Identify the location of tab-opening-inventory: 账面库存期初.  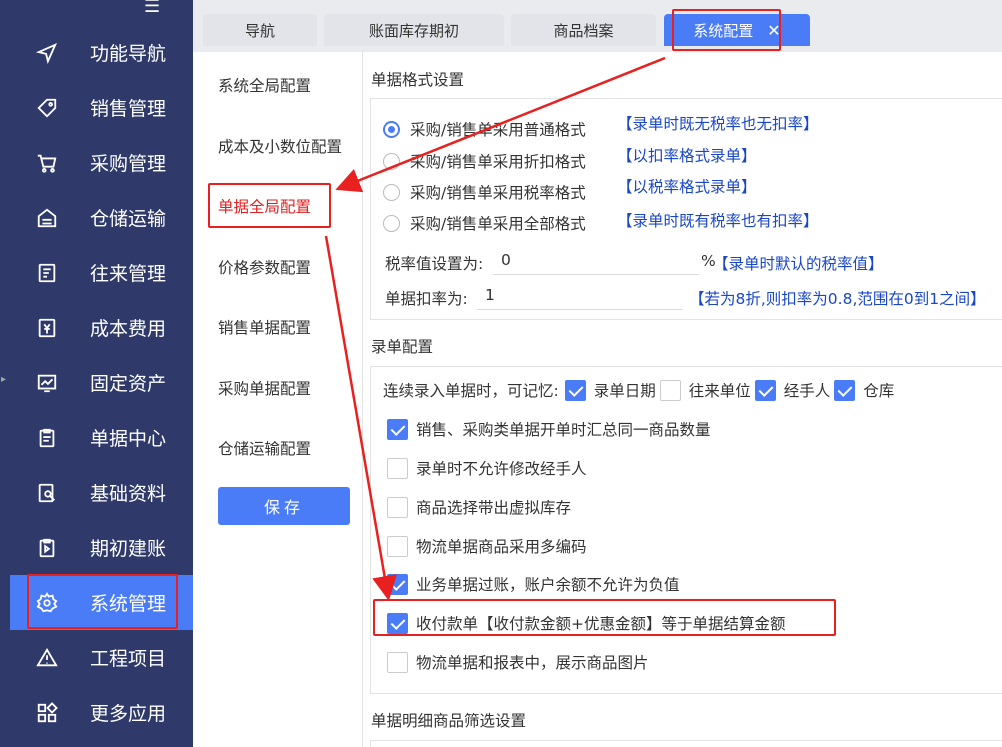
(414, 30).